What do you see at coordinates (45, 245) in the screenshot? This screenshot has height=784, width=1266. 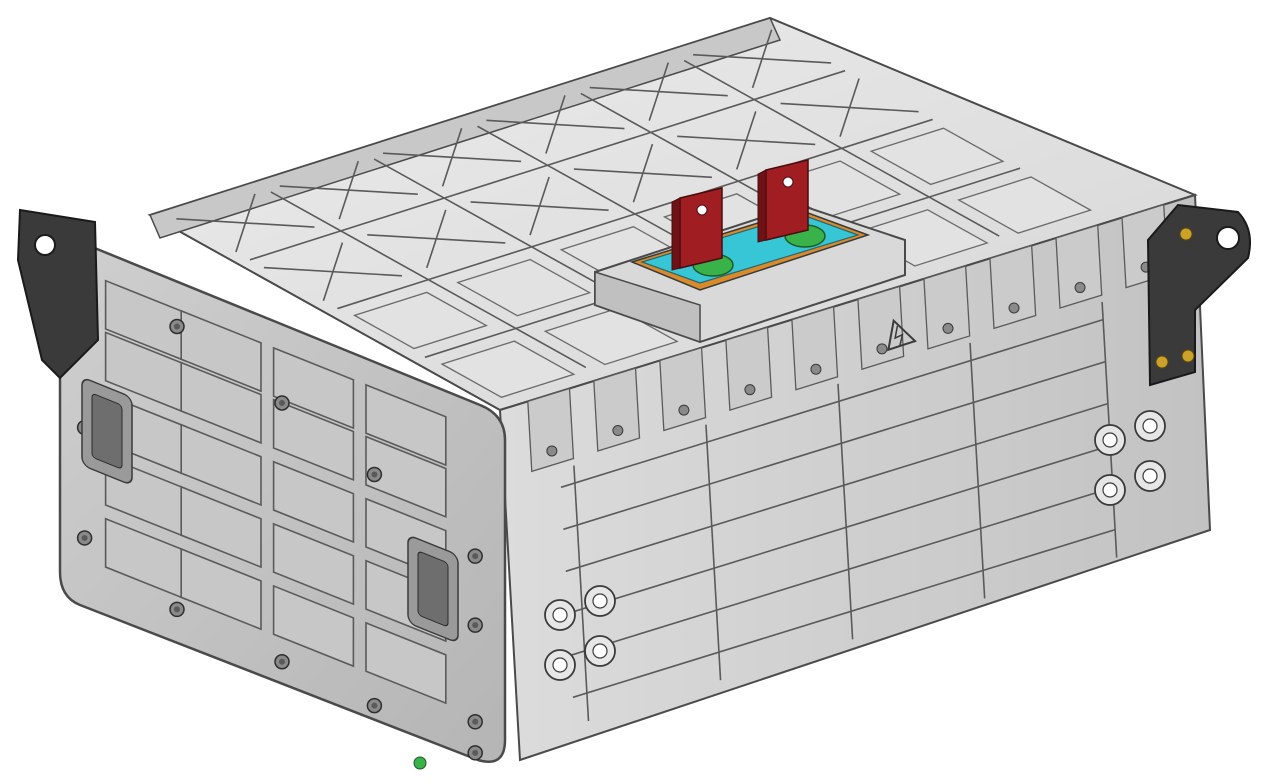 I see `bracket-left-hole` at bounding box center [45, 245].